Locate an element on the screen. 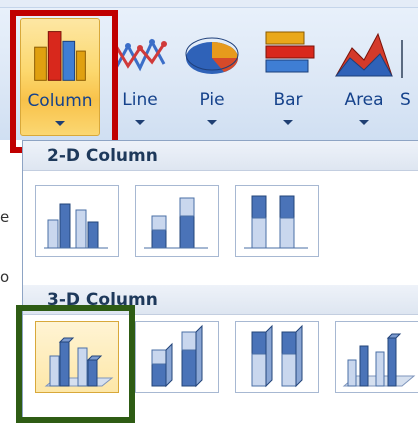 This screenshot has width=418, height=423. stacked-column-icon is located at coordinates (176, 223).